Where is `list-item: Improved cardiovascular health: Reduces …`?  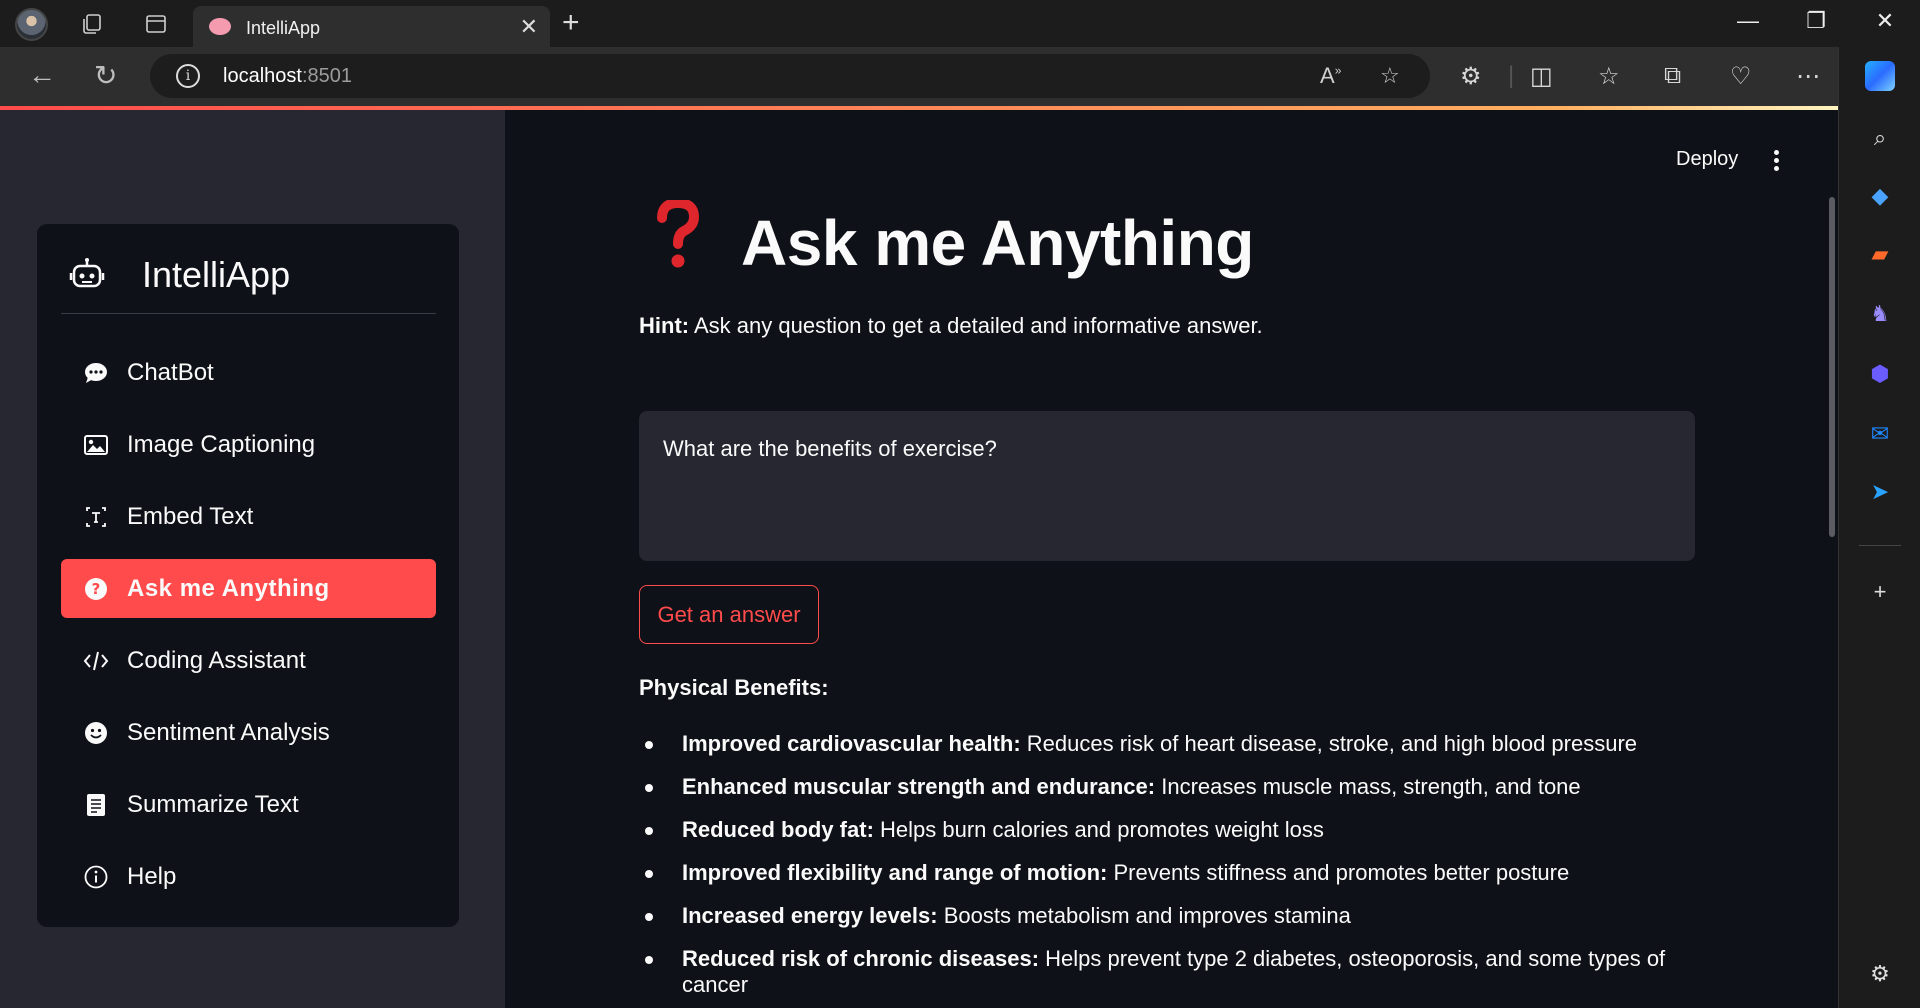
list-item: Improved cardiovascular health: Reduces … is located at coordinates (1174, 752).